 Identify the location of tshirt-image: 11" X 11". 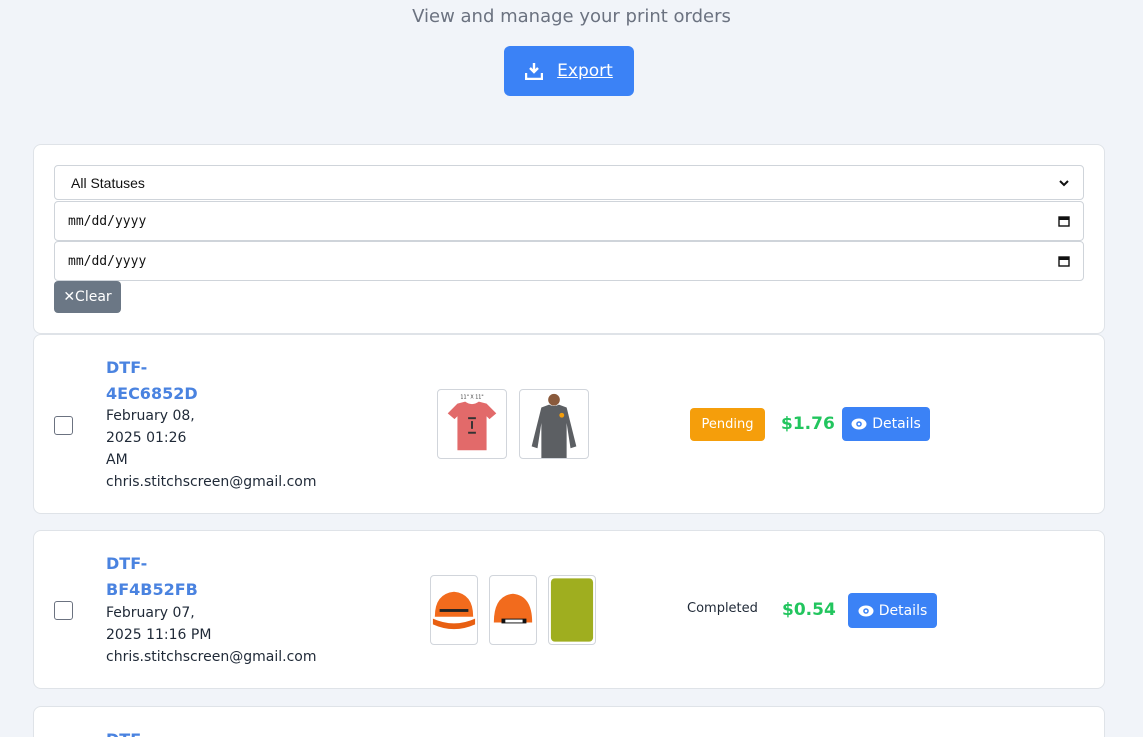
(472, 423).